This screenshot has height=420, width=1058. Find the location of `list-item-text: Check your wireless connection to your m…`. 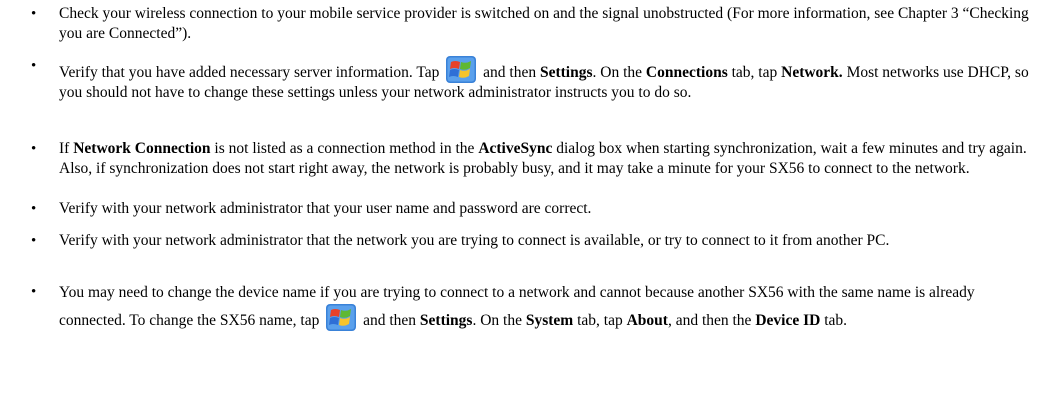

list-item-text: Check your wireless connection to your m… is located at coordinates (544, 23).